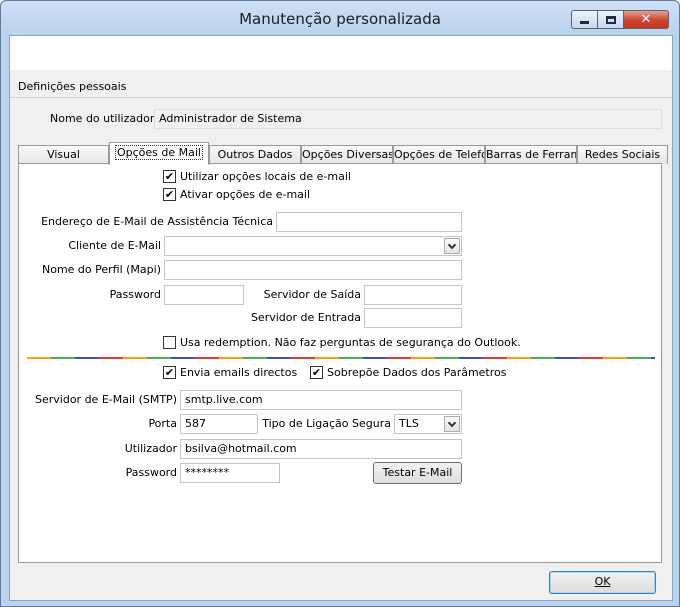  What do you see at coordinates (169, 176) in the screenshot?
I see `use-local-options-checkbox: ✔` at bounding box center [169, 176].